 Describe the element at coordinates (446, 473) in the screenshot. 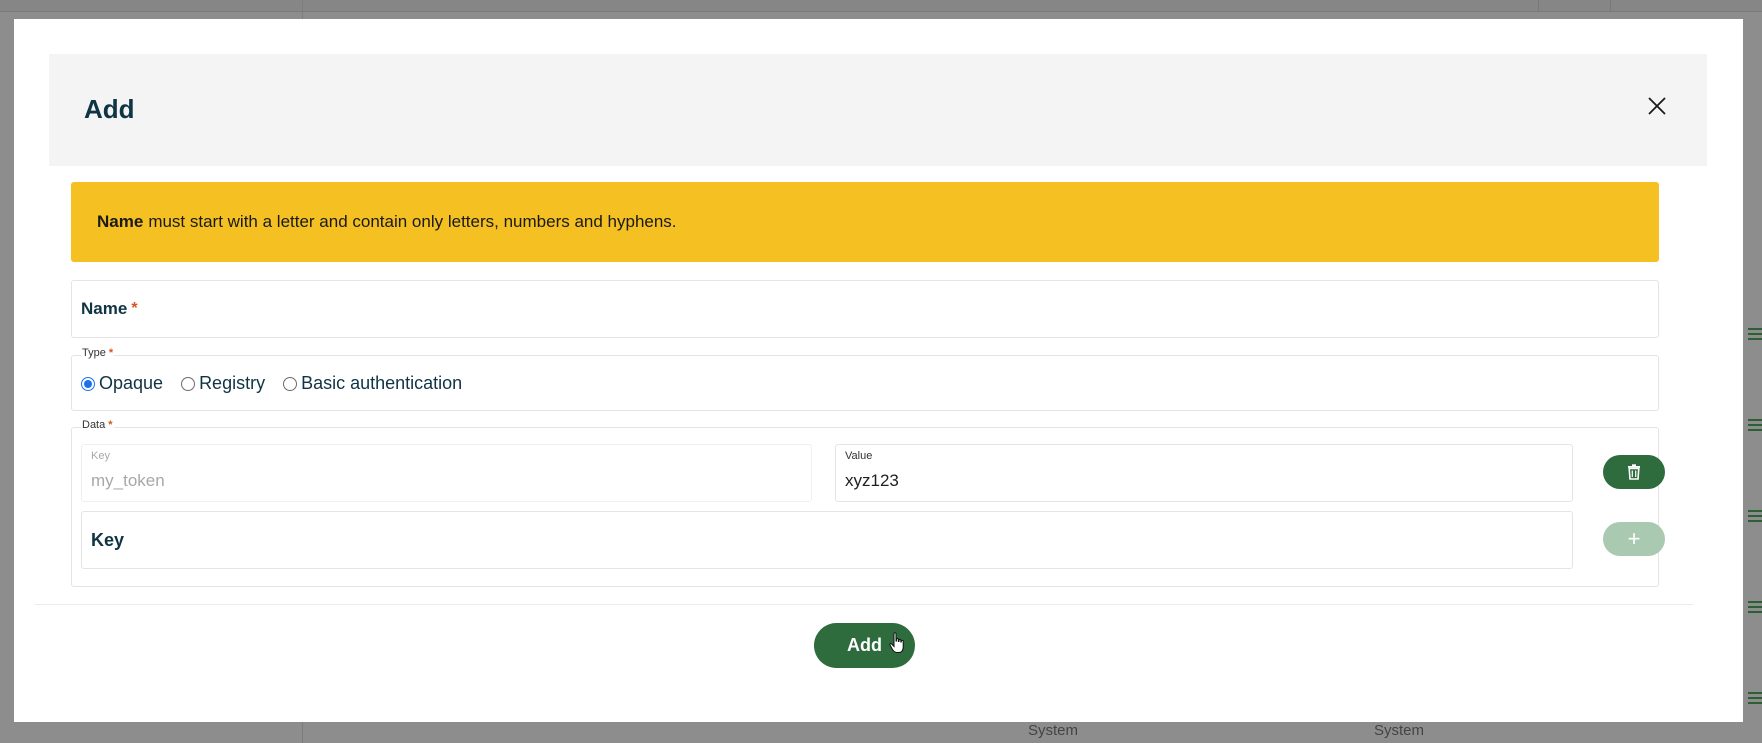

I see `key-field-disabled: Key my_token` at that location.